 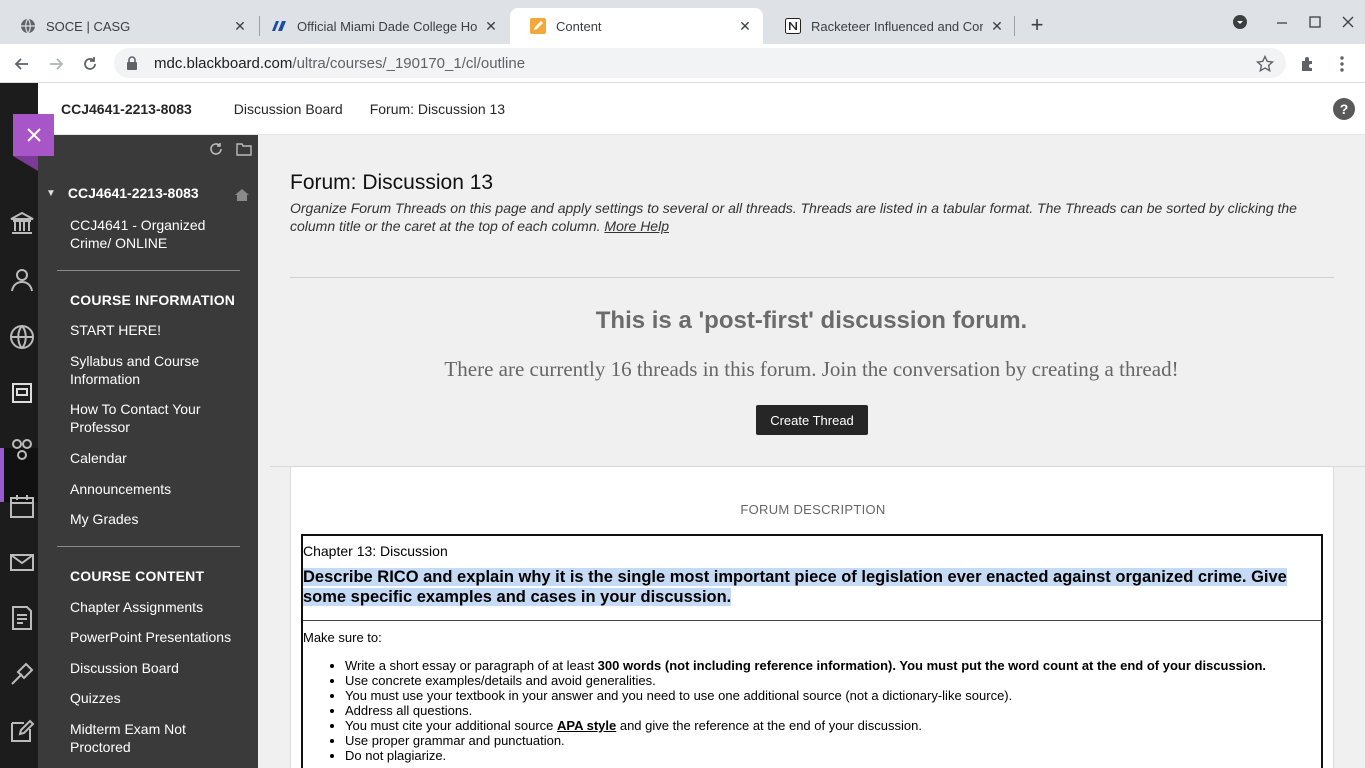 I want to click on browser-tab-mdc: Official Miami Dade College Hom ✕, so click(x=380, y=26).